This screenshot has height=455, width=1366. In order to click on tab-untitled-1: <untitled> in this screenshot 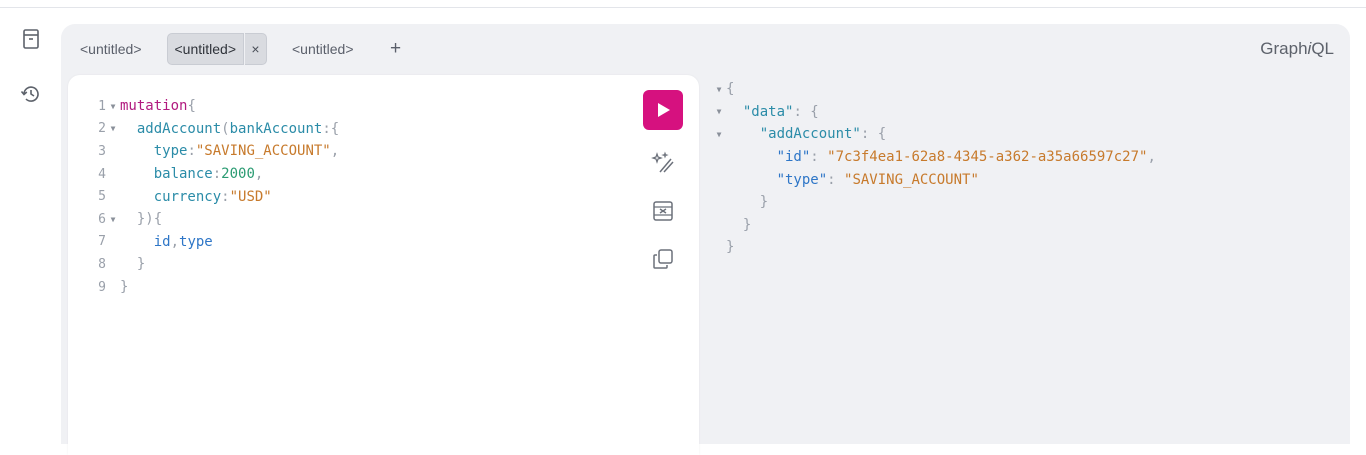, I will do `click(111, 49)`.